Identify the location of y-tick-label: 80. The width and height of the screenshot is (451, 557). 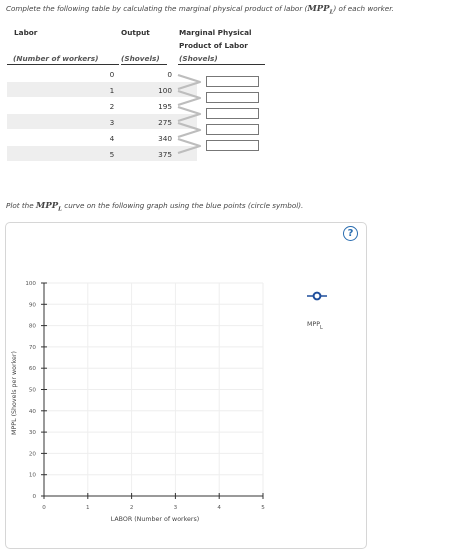
(33, 327).